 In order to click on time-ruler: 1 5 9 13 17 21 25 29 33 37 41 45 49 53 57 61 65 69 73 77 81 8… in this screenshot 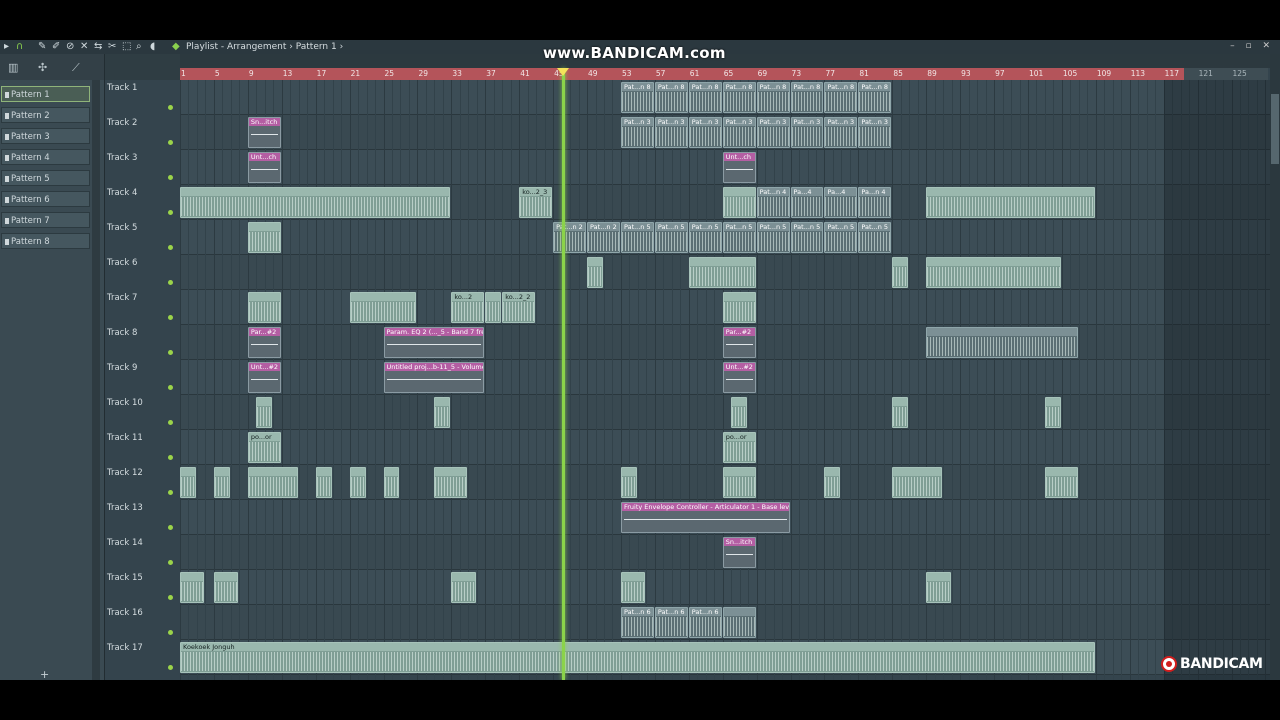, I will do `click(682, 74)`.